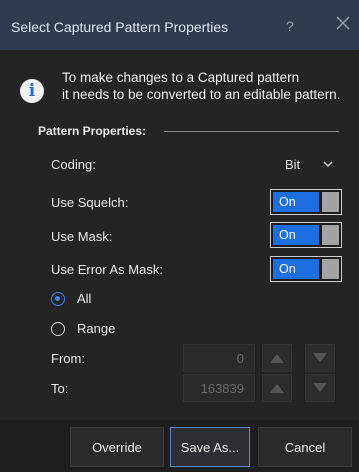  Describe the element at coordinates (296, 269) in the screenshot. I see `use-error-as-mask-toggle-state: On` at that location.